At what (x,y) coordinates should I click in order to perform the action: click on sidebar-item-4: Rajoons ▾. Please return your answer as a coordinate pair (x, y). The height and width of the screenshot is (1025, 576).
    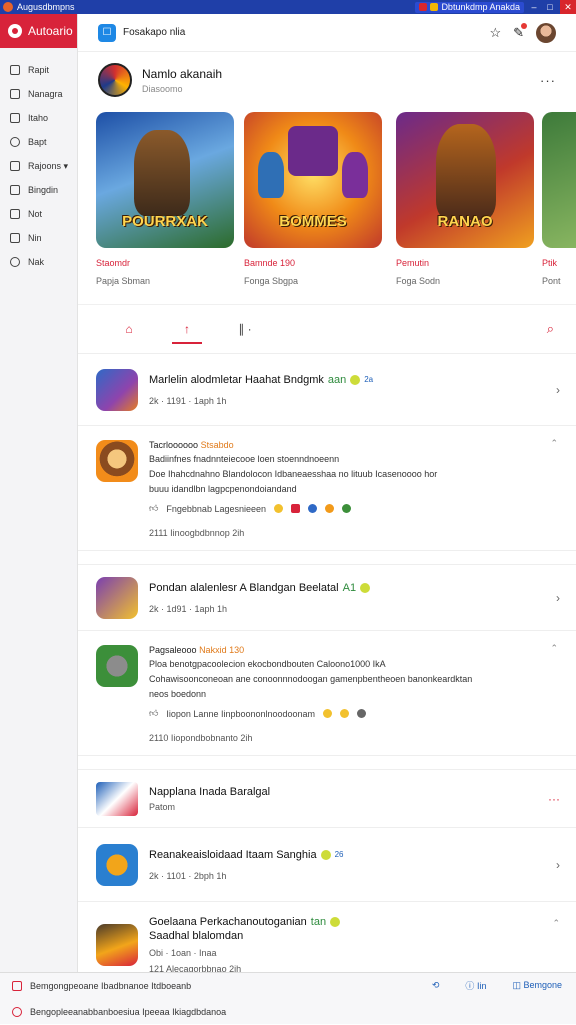
    Looking at the image, I should click on (38, 166).